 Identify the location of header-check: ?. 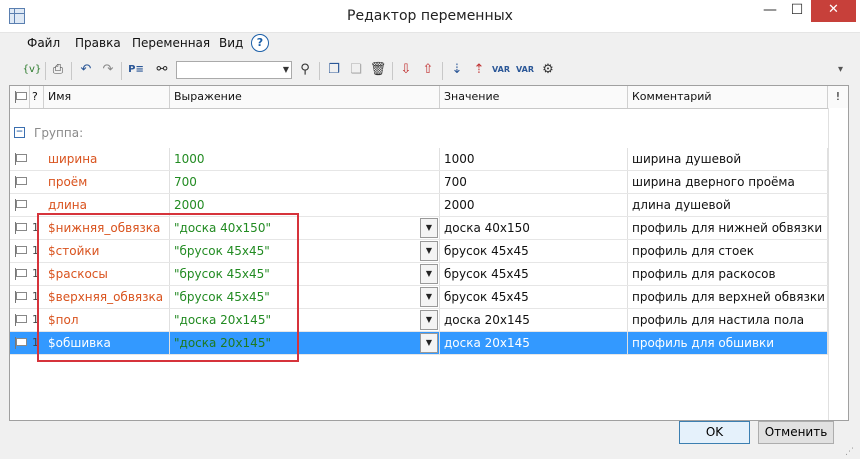
(37, 97).